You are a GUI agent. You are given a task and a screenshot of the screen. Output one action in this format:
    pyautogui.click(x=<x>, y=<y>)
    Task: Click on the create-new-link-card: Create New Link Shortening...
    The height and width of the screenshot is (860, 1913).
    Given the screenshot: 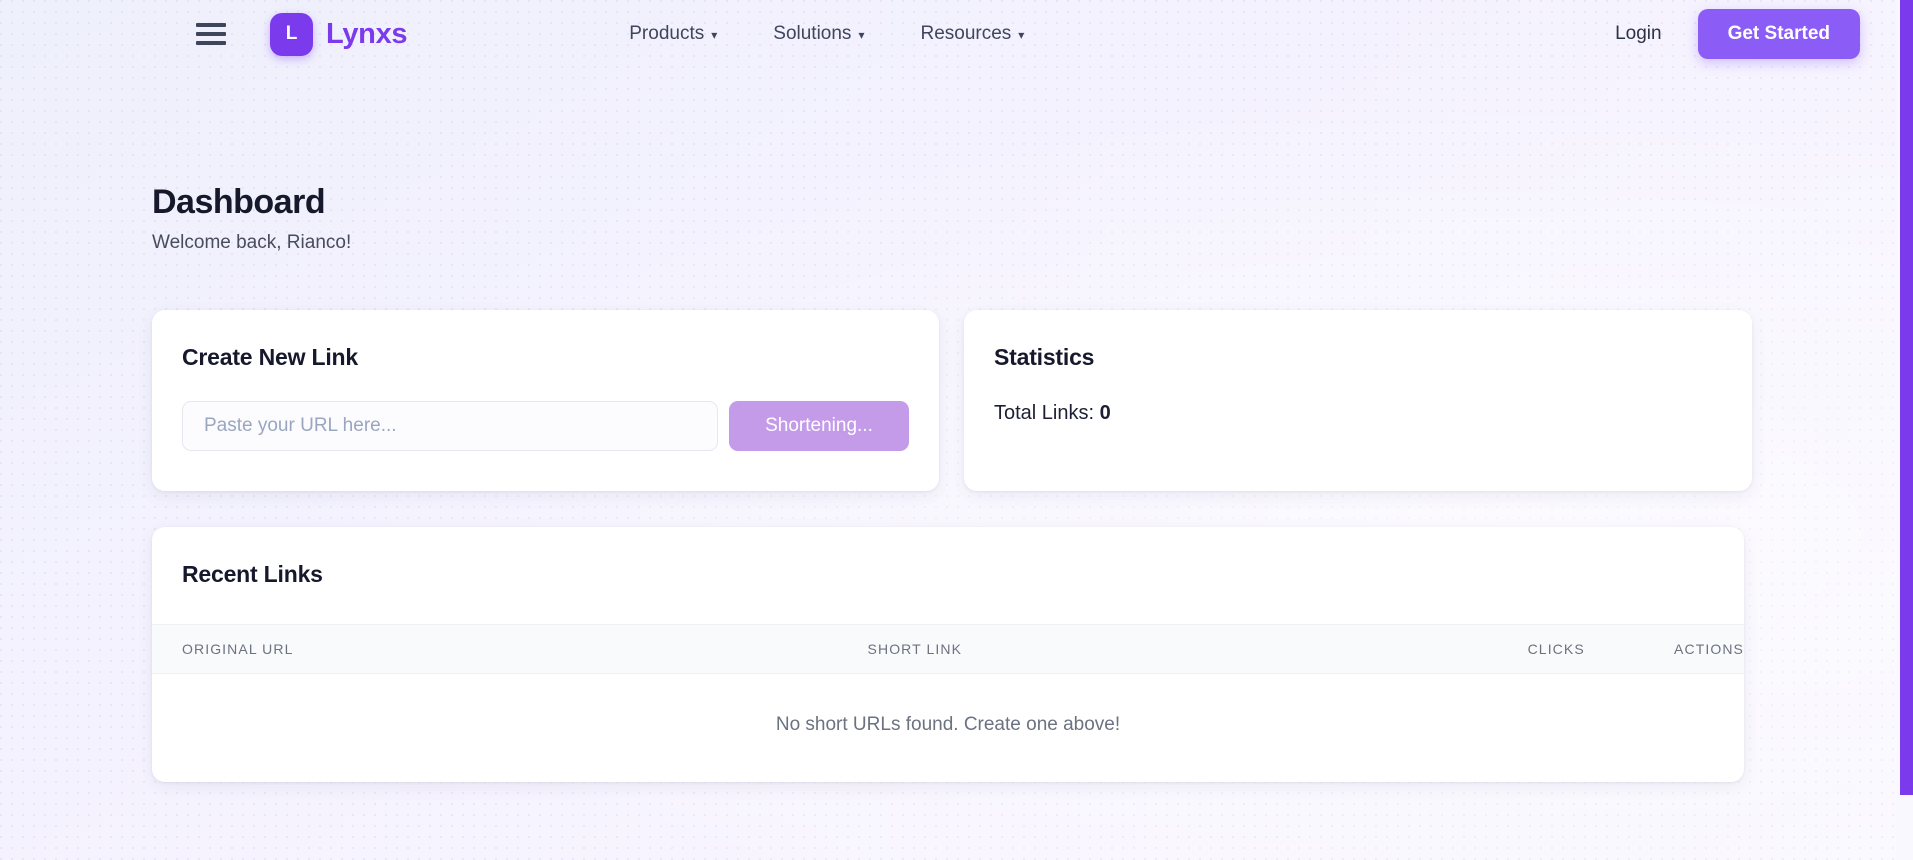 What is the action you would take?
    pyautogui.click(x=545, y=400)
    